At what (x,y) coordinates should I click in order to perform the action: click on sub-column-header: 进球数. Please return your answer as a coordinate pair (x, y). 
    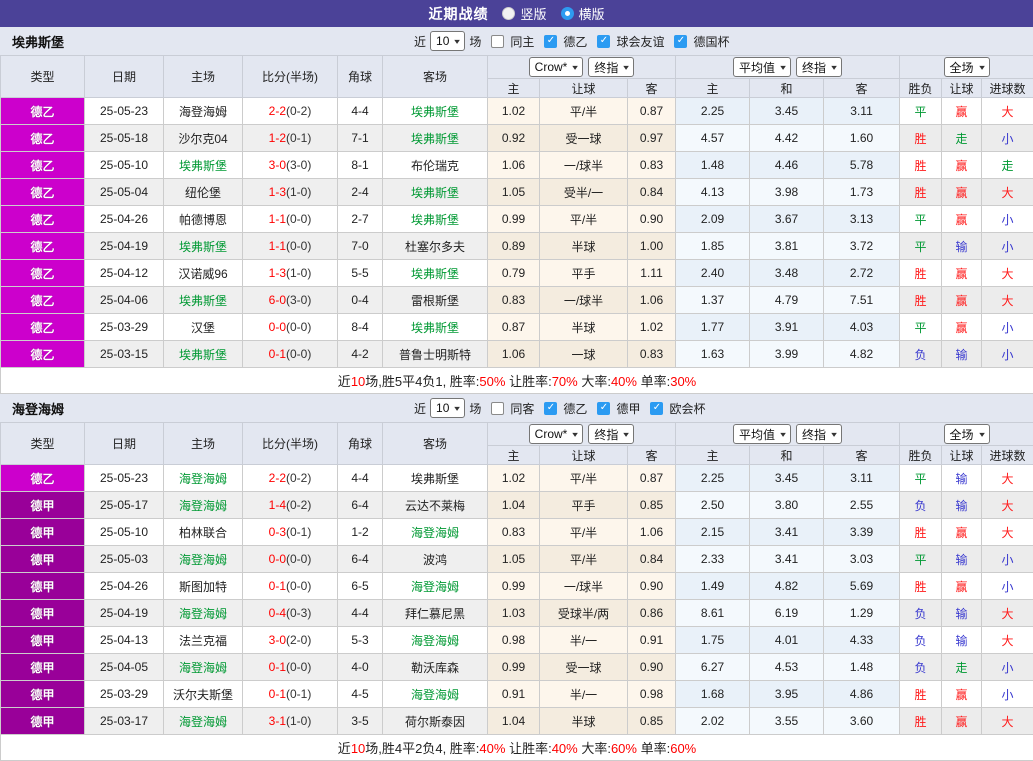
    Looking at the image, I should click on (1007, 88).